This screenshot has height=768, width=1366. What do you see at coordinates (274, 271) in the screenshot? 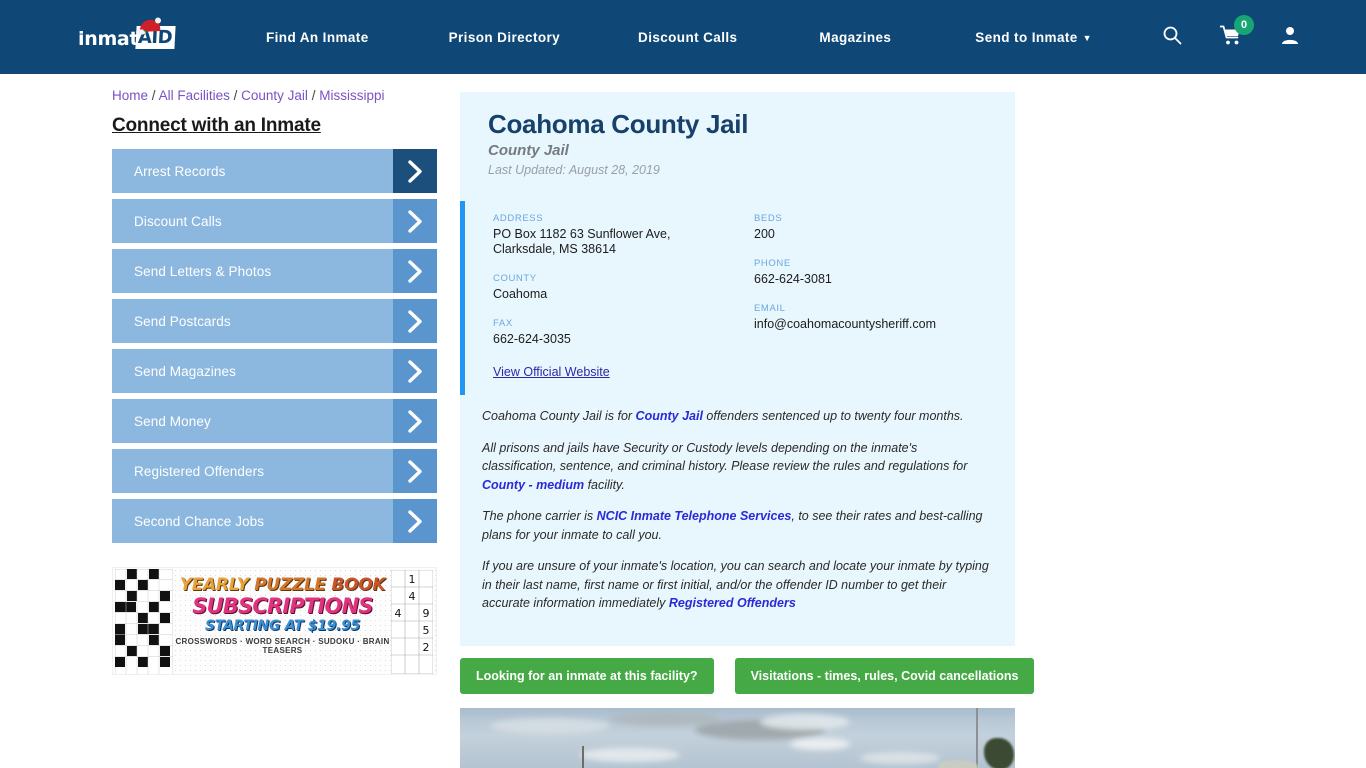
I see `sidebar-item-send-letters-photos: Send Letters & Photos` at bounding box center [274, 271].